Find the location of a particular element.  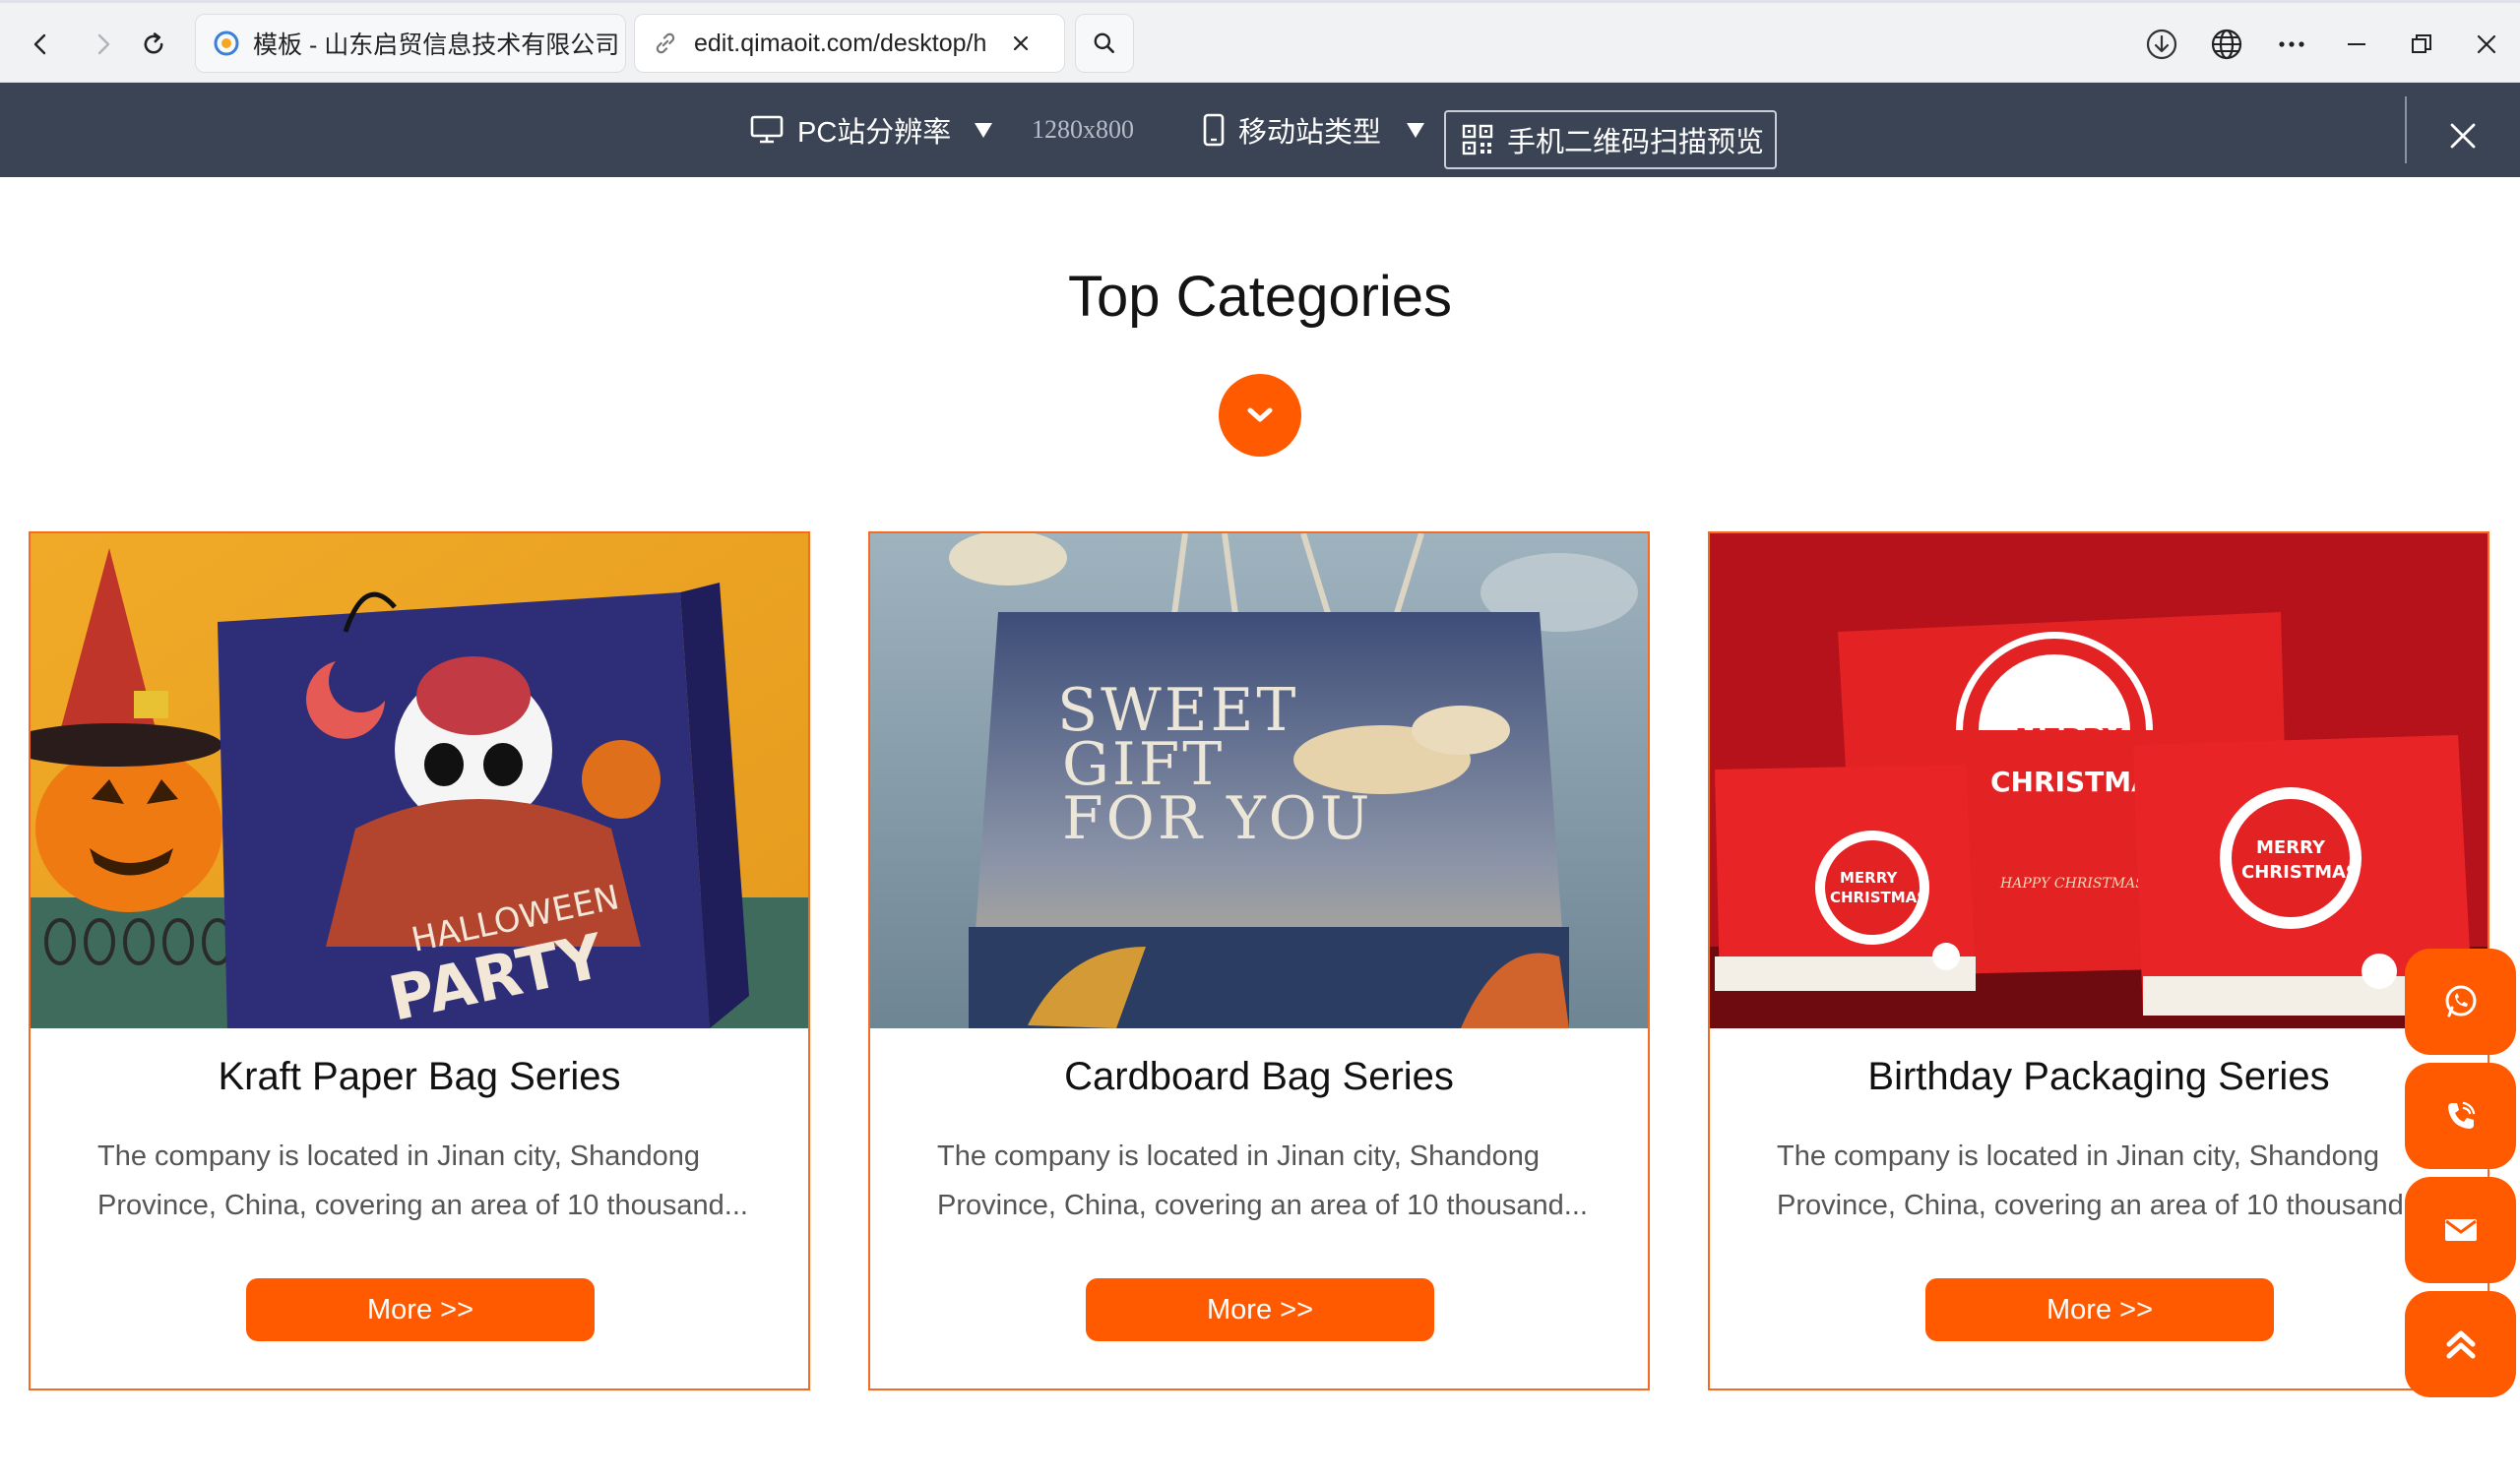

card-image-halloween: HALLOWEEN PARTY is located at coordinates (419, 780).